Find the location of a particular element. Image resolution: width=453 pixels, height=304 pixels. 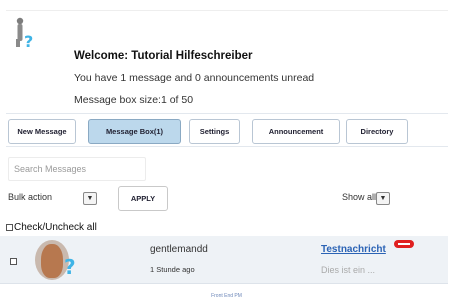

message-time: 1 Stunde ago is located at coordinates (172, 269).